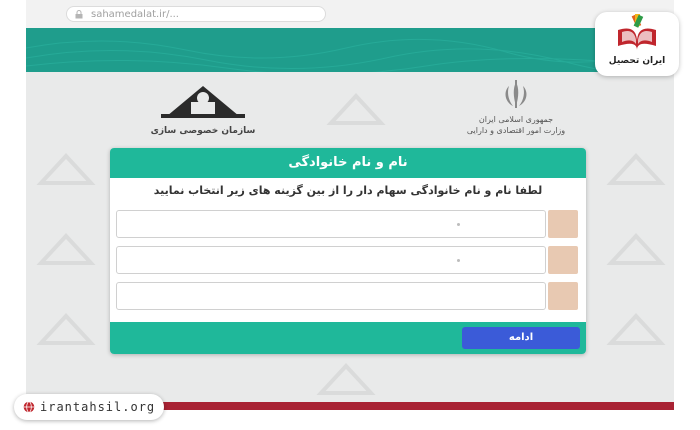  What do you see at coordinates (203, 102) in the screenshot?
I see `privatization-logo-icon` at bounding box center [203, 102].